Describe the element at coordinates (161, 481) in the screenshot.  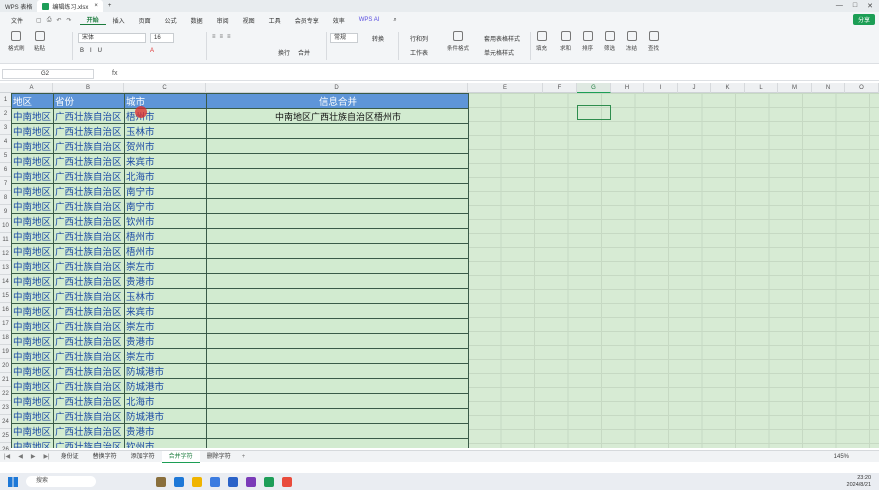
I see `file-explorer-icon` at that location.